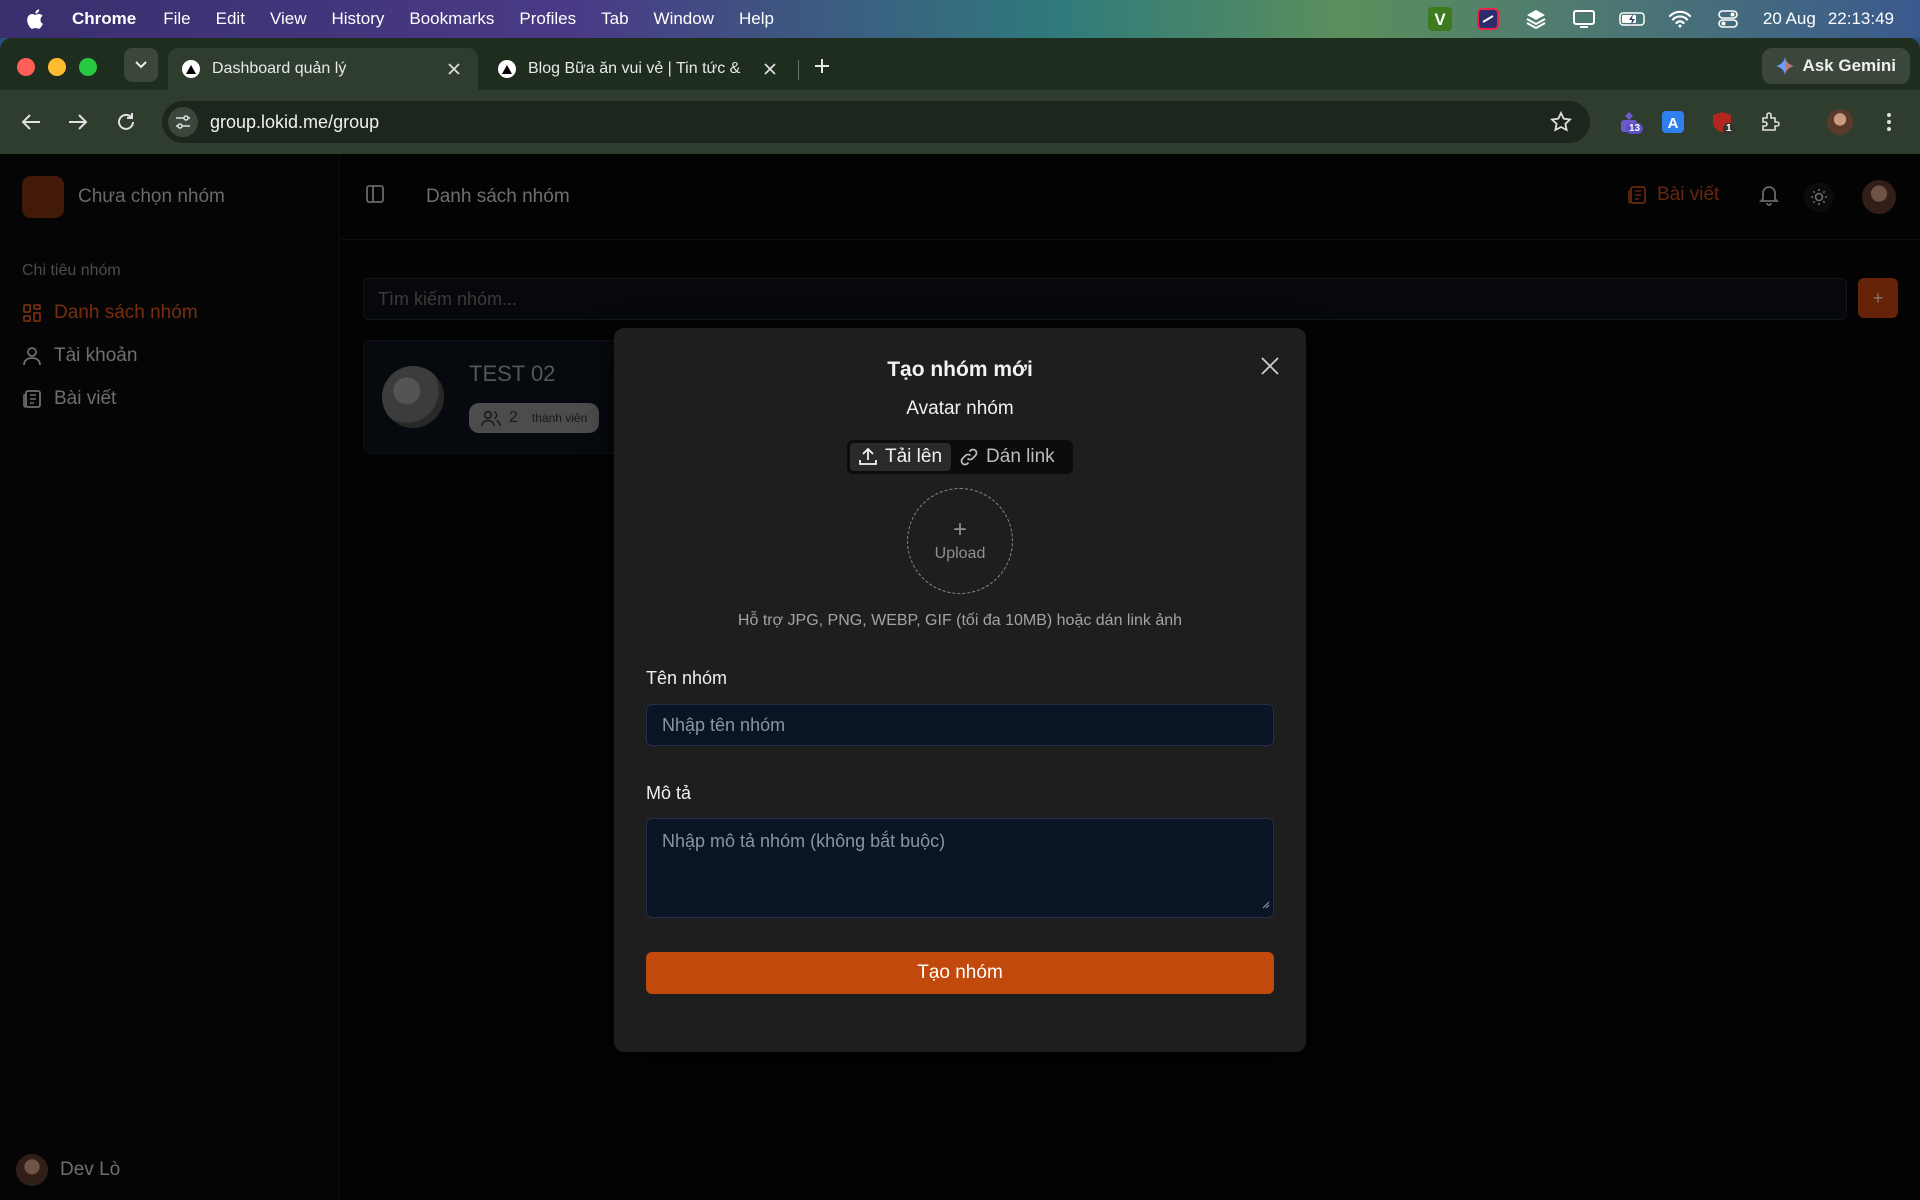 This screenshot has height=1200, width=1920. Describe the element at coordinates (1680, 19) in the screenshot. I see `wifi-icon` at that location.